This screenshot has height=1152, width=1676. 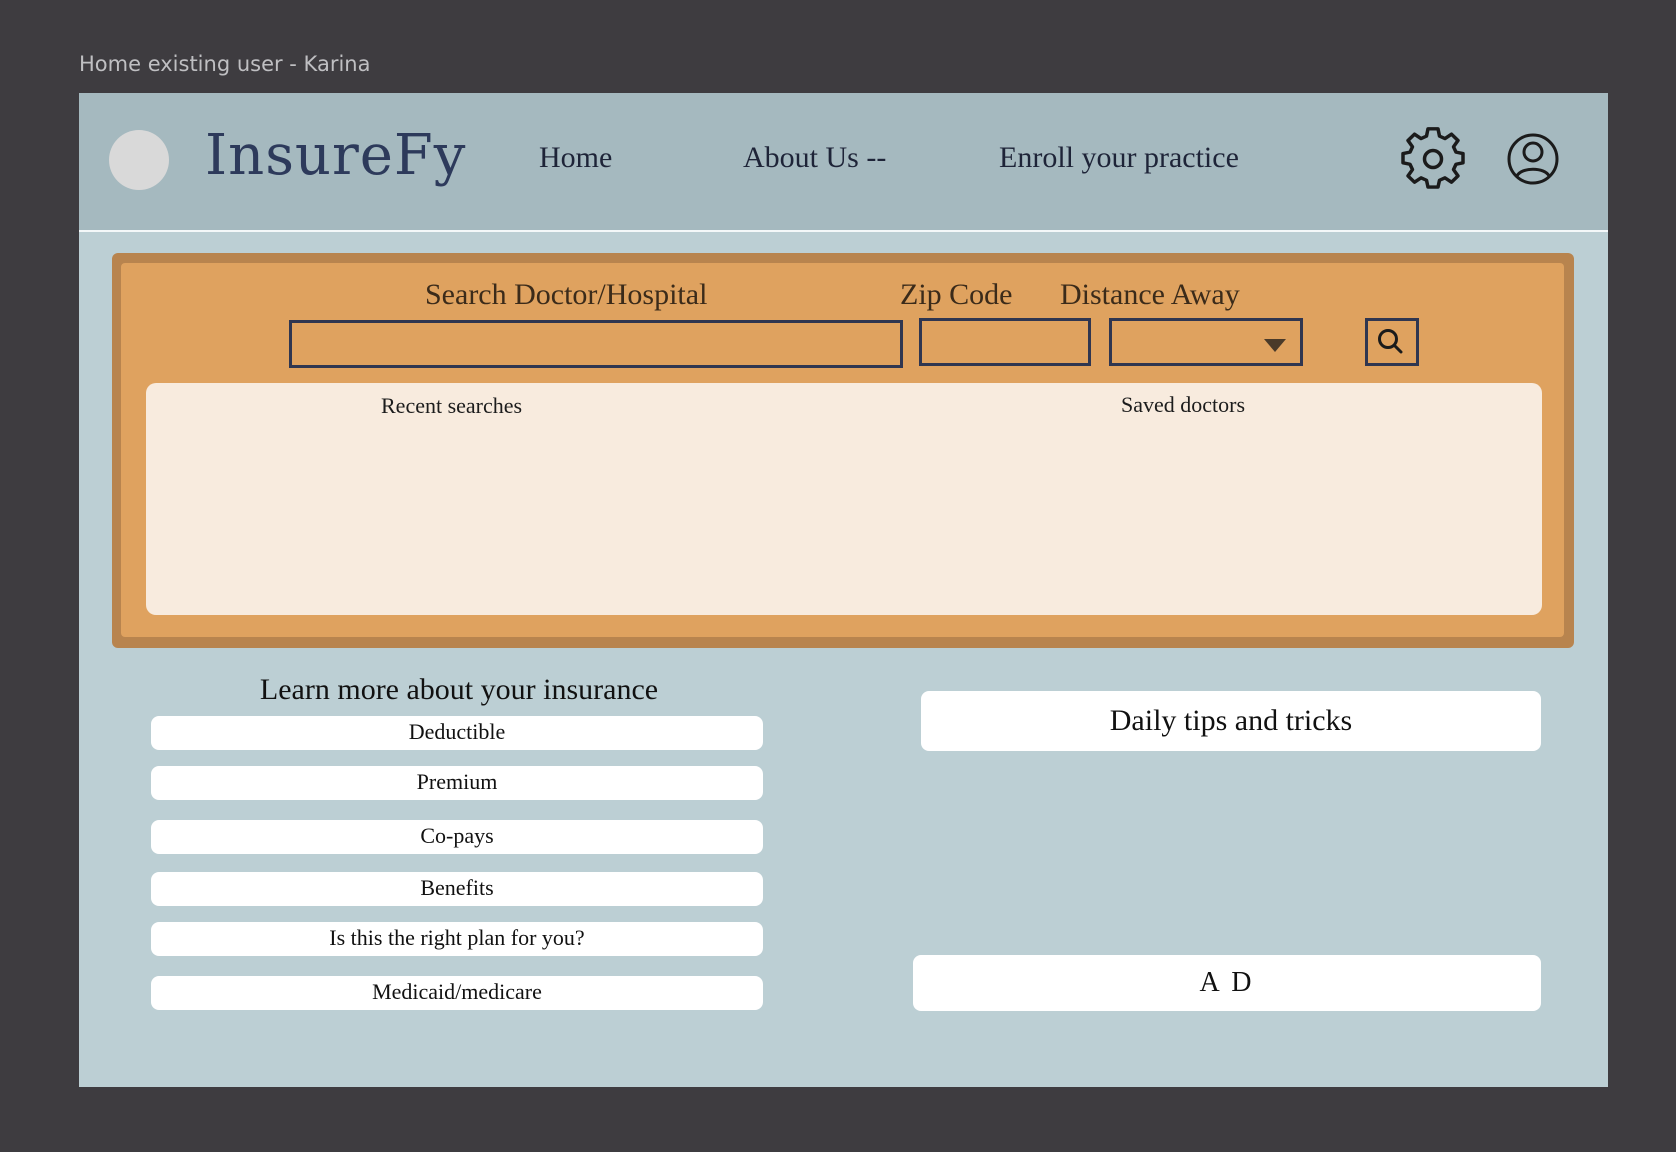 What do you see at coordinates (457, 733) in the screenshot?
I see `learn-item-deductible: Deductible` at bounding box center [457, 733].